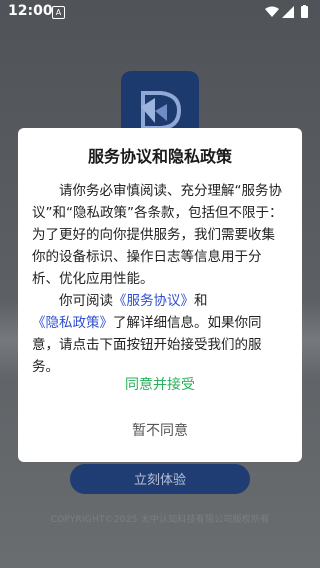 Image resolution: width=320 pixels, height=568 pixels. Describe the element at coordinates (160, 520) in the screenshot. I see `copyright-text: COPYRIGHT©2025 太中认知科技有限公司版权所有` at that location.